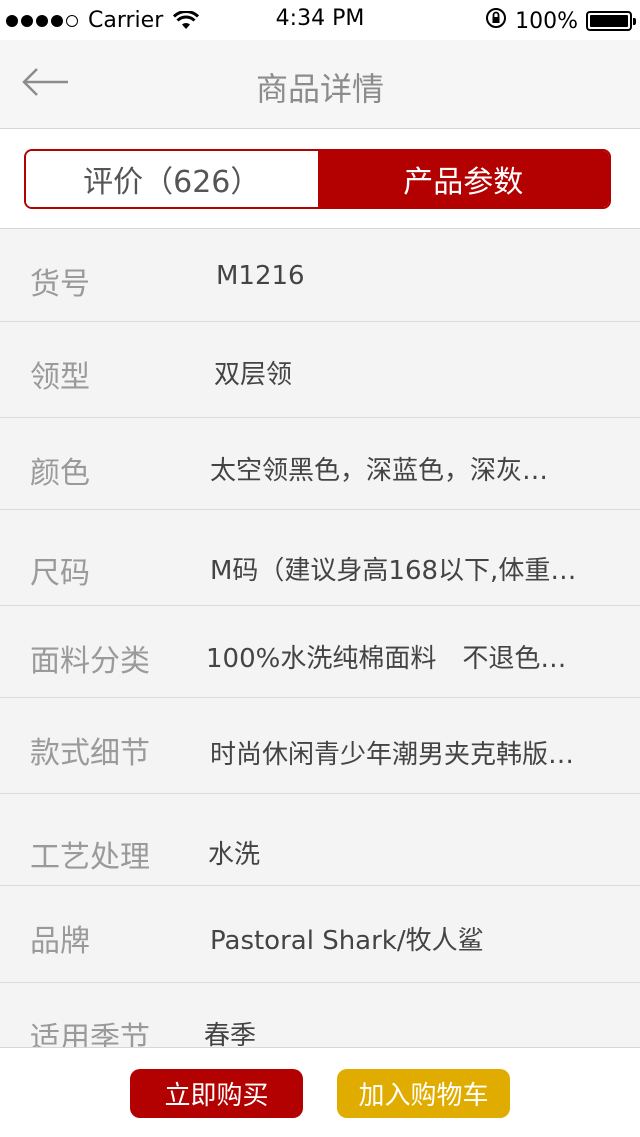 This screenshot has height=1137, width=640. I want to click on param-value: 双层领, so click(253, 375).